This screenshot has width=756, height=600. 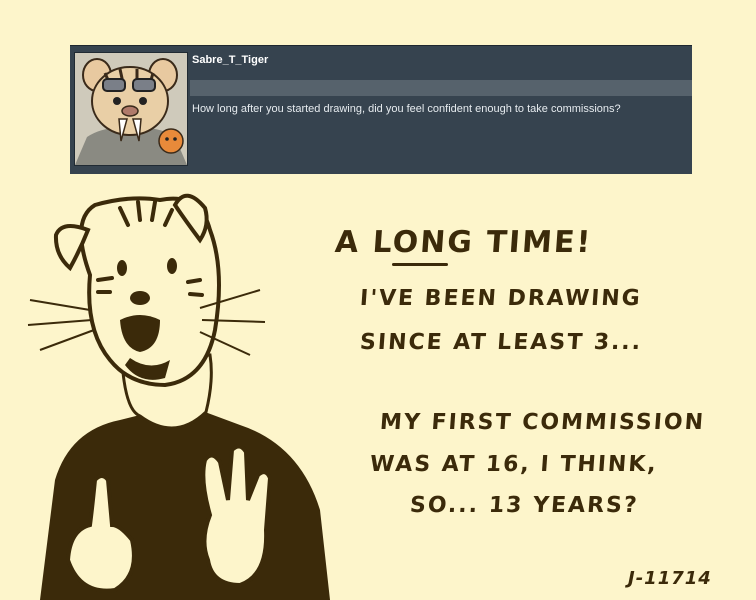 I want to click on tiger-avatar-icon, so click(x=131, y=109).